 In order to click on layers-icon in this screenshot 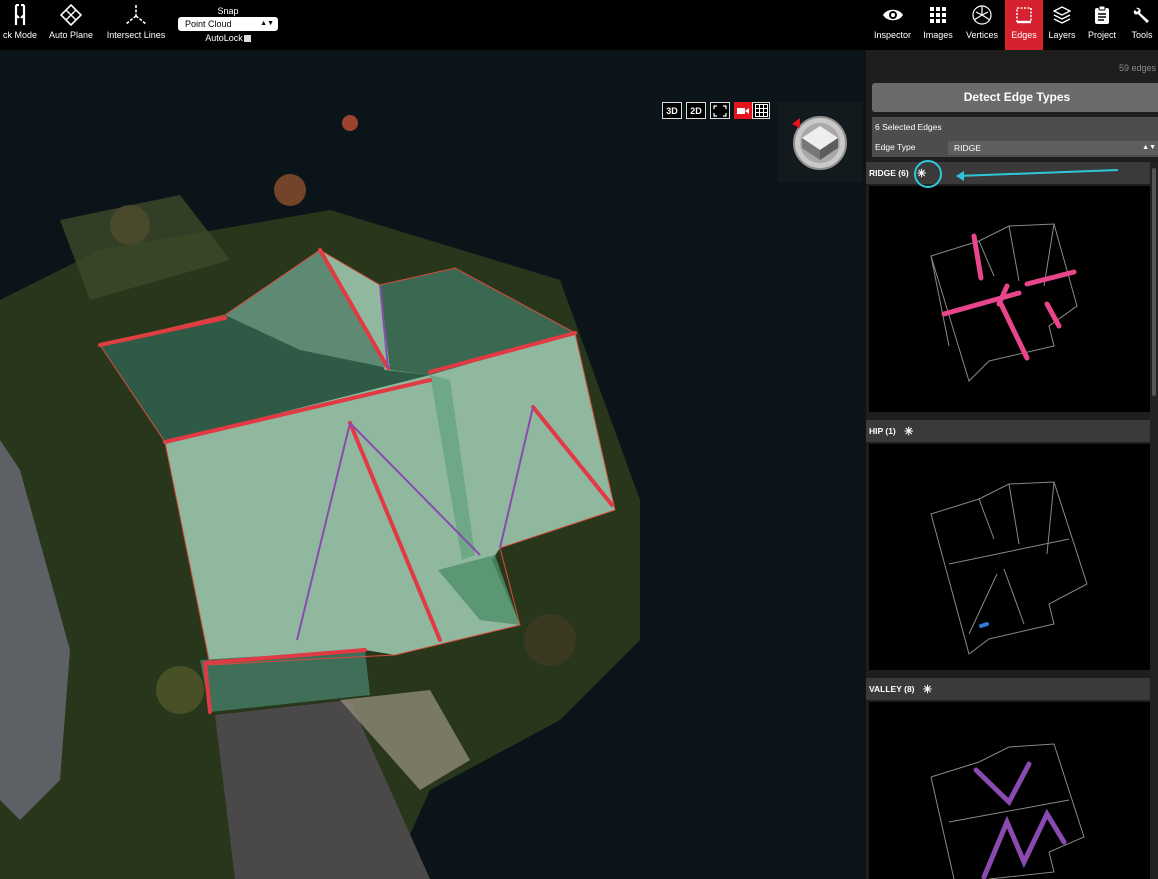, I will do `click(1062, 15)`.